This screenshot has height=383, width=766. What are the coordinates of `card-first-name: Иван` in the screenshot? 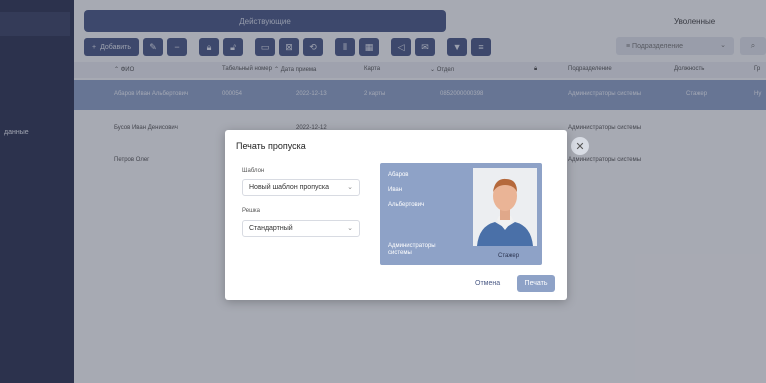 It's located at (395, 190).